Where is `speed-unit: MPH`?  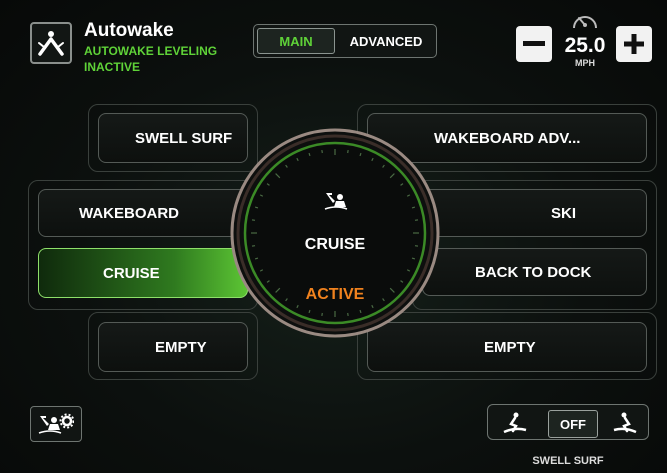 speed-unit: MPH is located at coordinates (585, 63).